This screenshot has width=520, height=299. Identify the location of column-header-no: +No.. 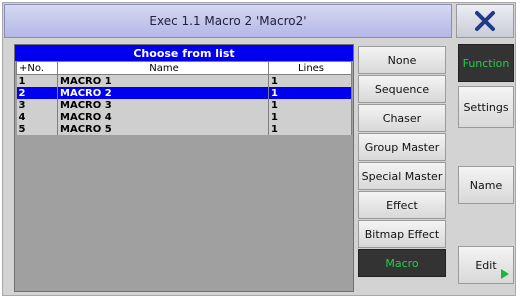
(37, 68).